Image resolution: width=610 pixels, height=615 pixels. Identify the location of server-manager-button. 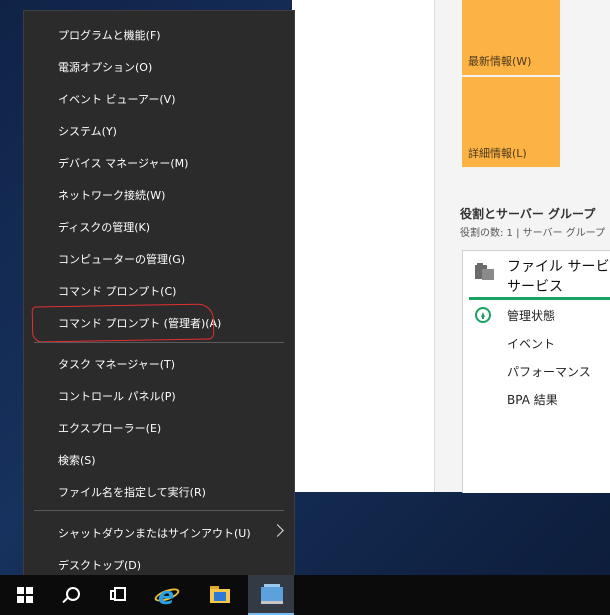
(271, 595).